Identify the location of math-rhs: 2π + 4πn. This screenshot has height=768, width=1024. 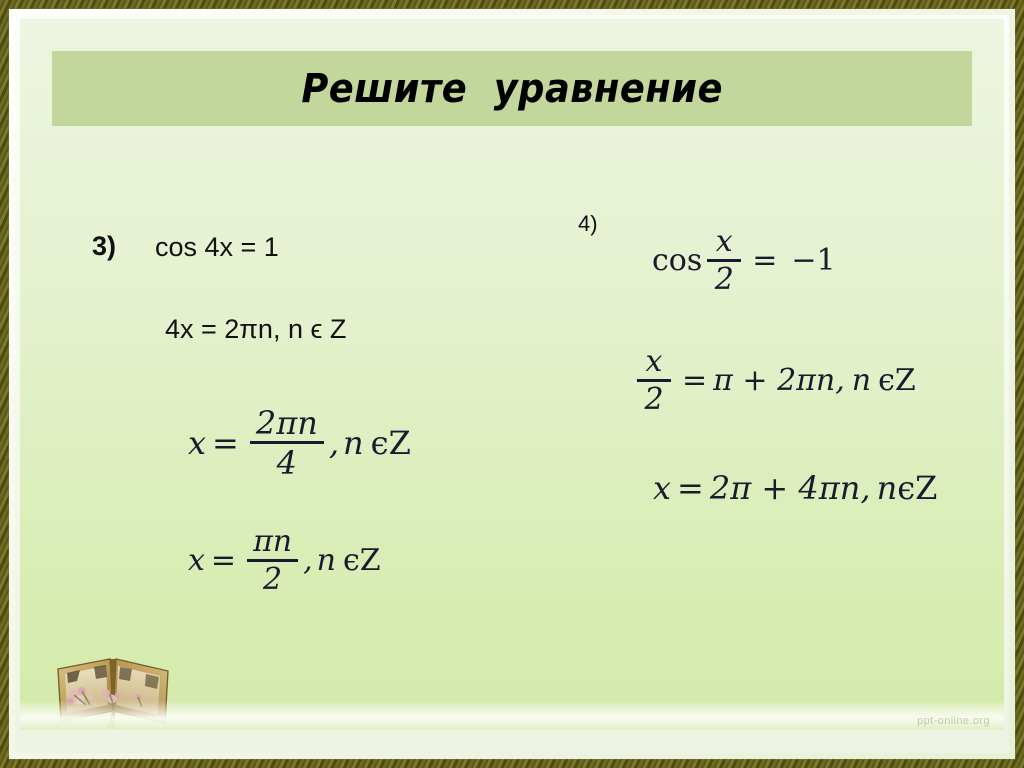
(785, 488).